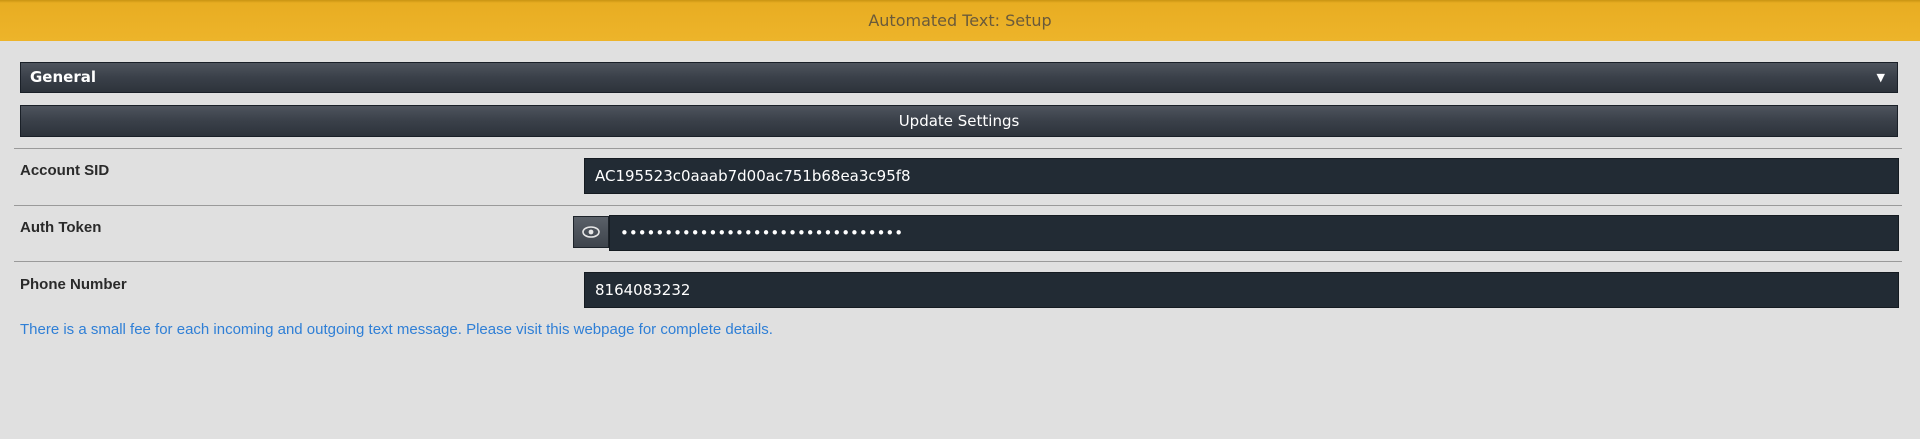 Image resolution: width=1920 pixels, height=439 pixels. Describe the element at coordinates (959, 121) in the screenshot. I see `update-settings-button: Update Settings` at that location.